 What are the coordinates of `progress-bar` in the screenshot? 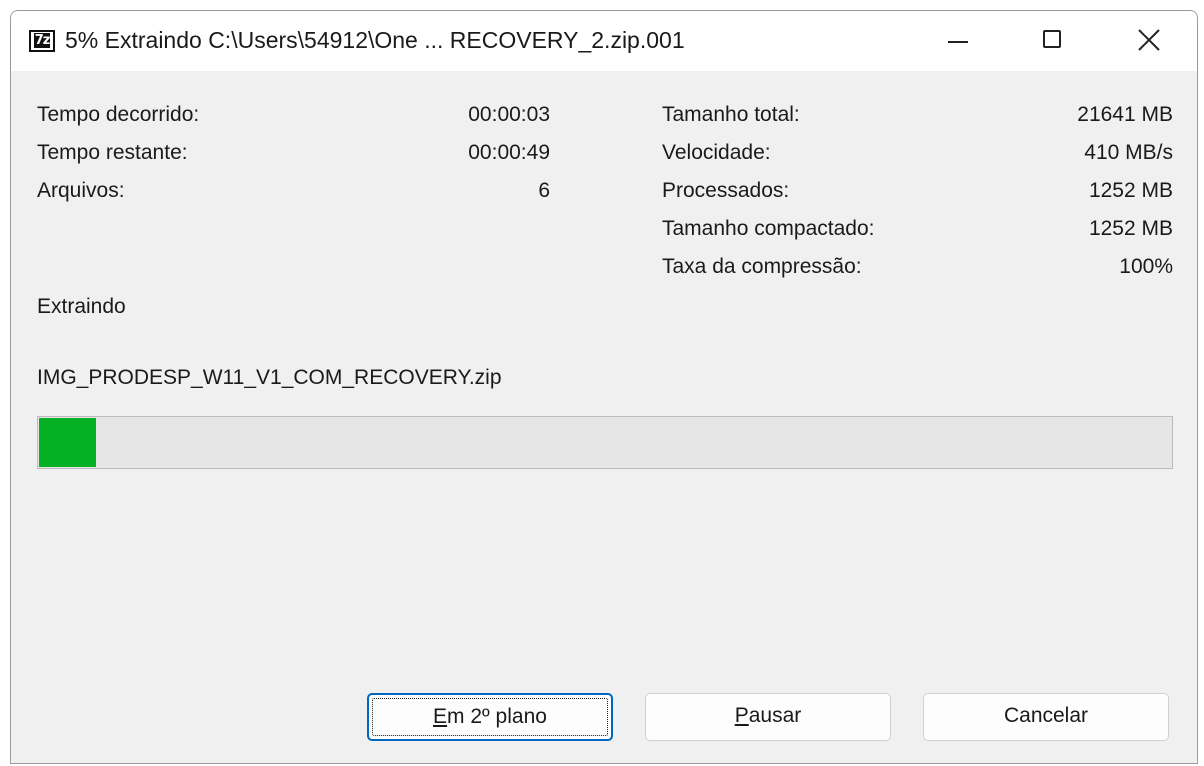 It's located at (605, 442).